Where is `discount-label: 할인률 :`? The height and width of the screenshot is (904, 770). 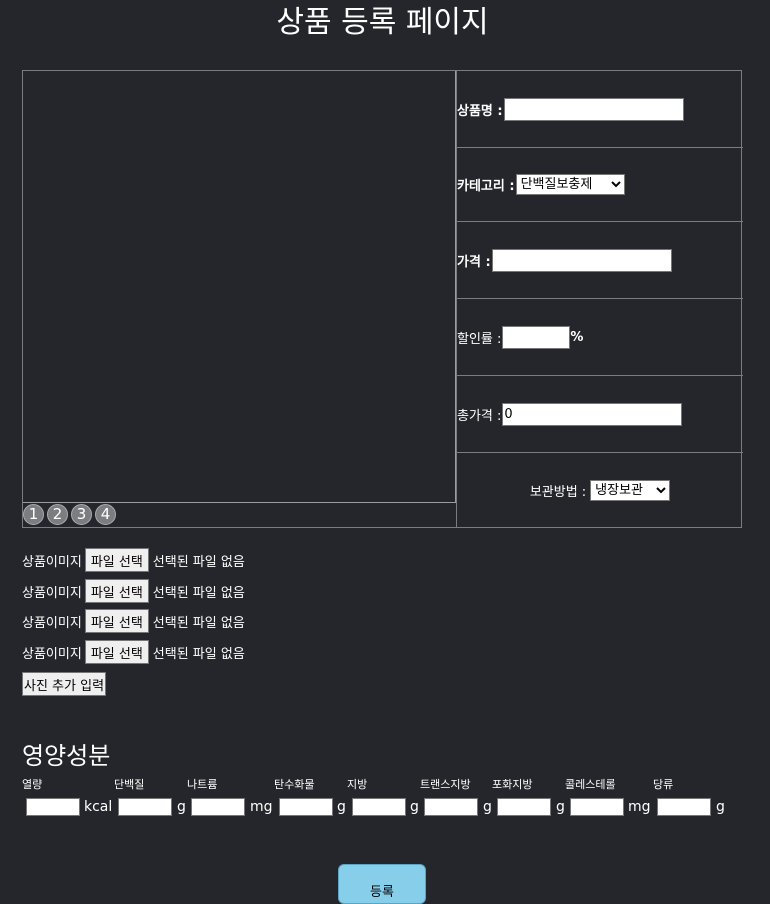 discount-label: 할인률 : is located at coordinates (479, 339).